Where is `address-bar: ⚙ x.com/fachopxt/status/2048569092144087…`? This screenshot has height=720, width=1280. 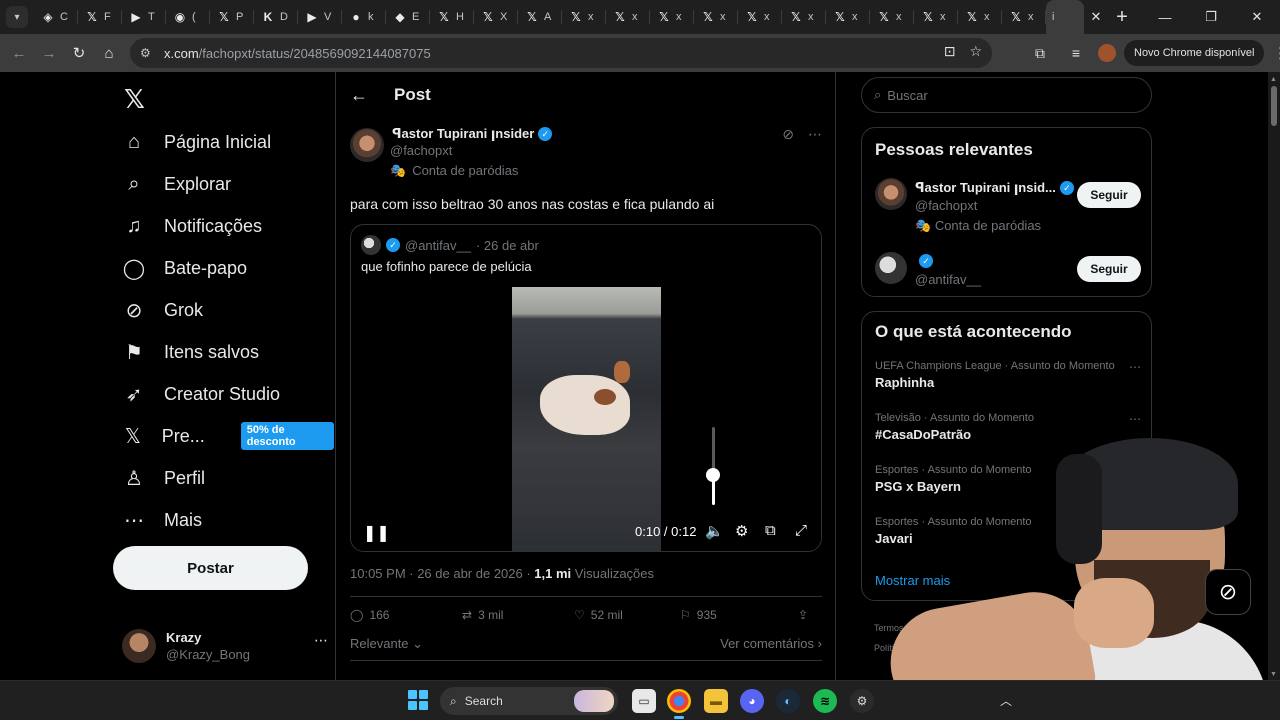 address-bar: ⚙ x.com/fachopxt/status/2048569092144087… is located at coordinates (561, 53).